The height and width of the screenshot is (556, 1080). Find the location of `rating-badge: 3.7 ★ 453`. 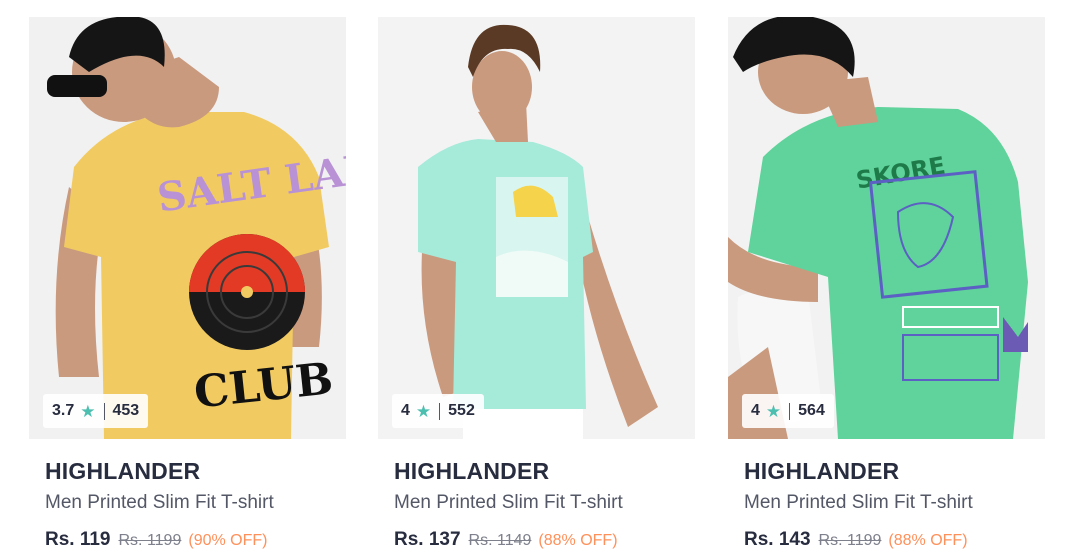

rating-badge: 3.7 ★ 453 is located at coordinates (96, 411).